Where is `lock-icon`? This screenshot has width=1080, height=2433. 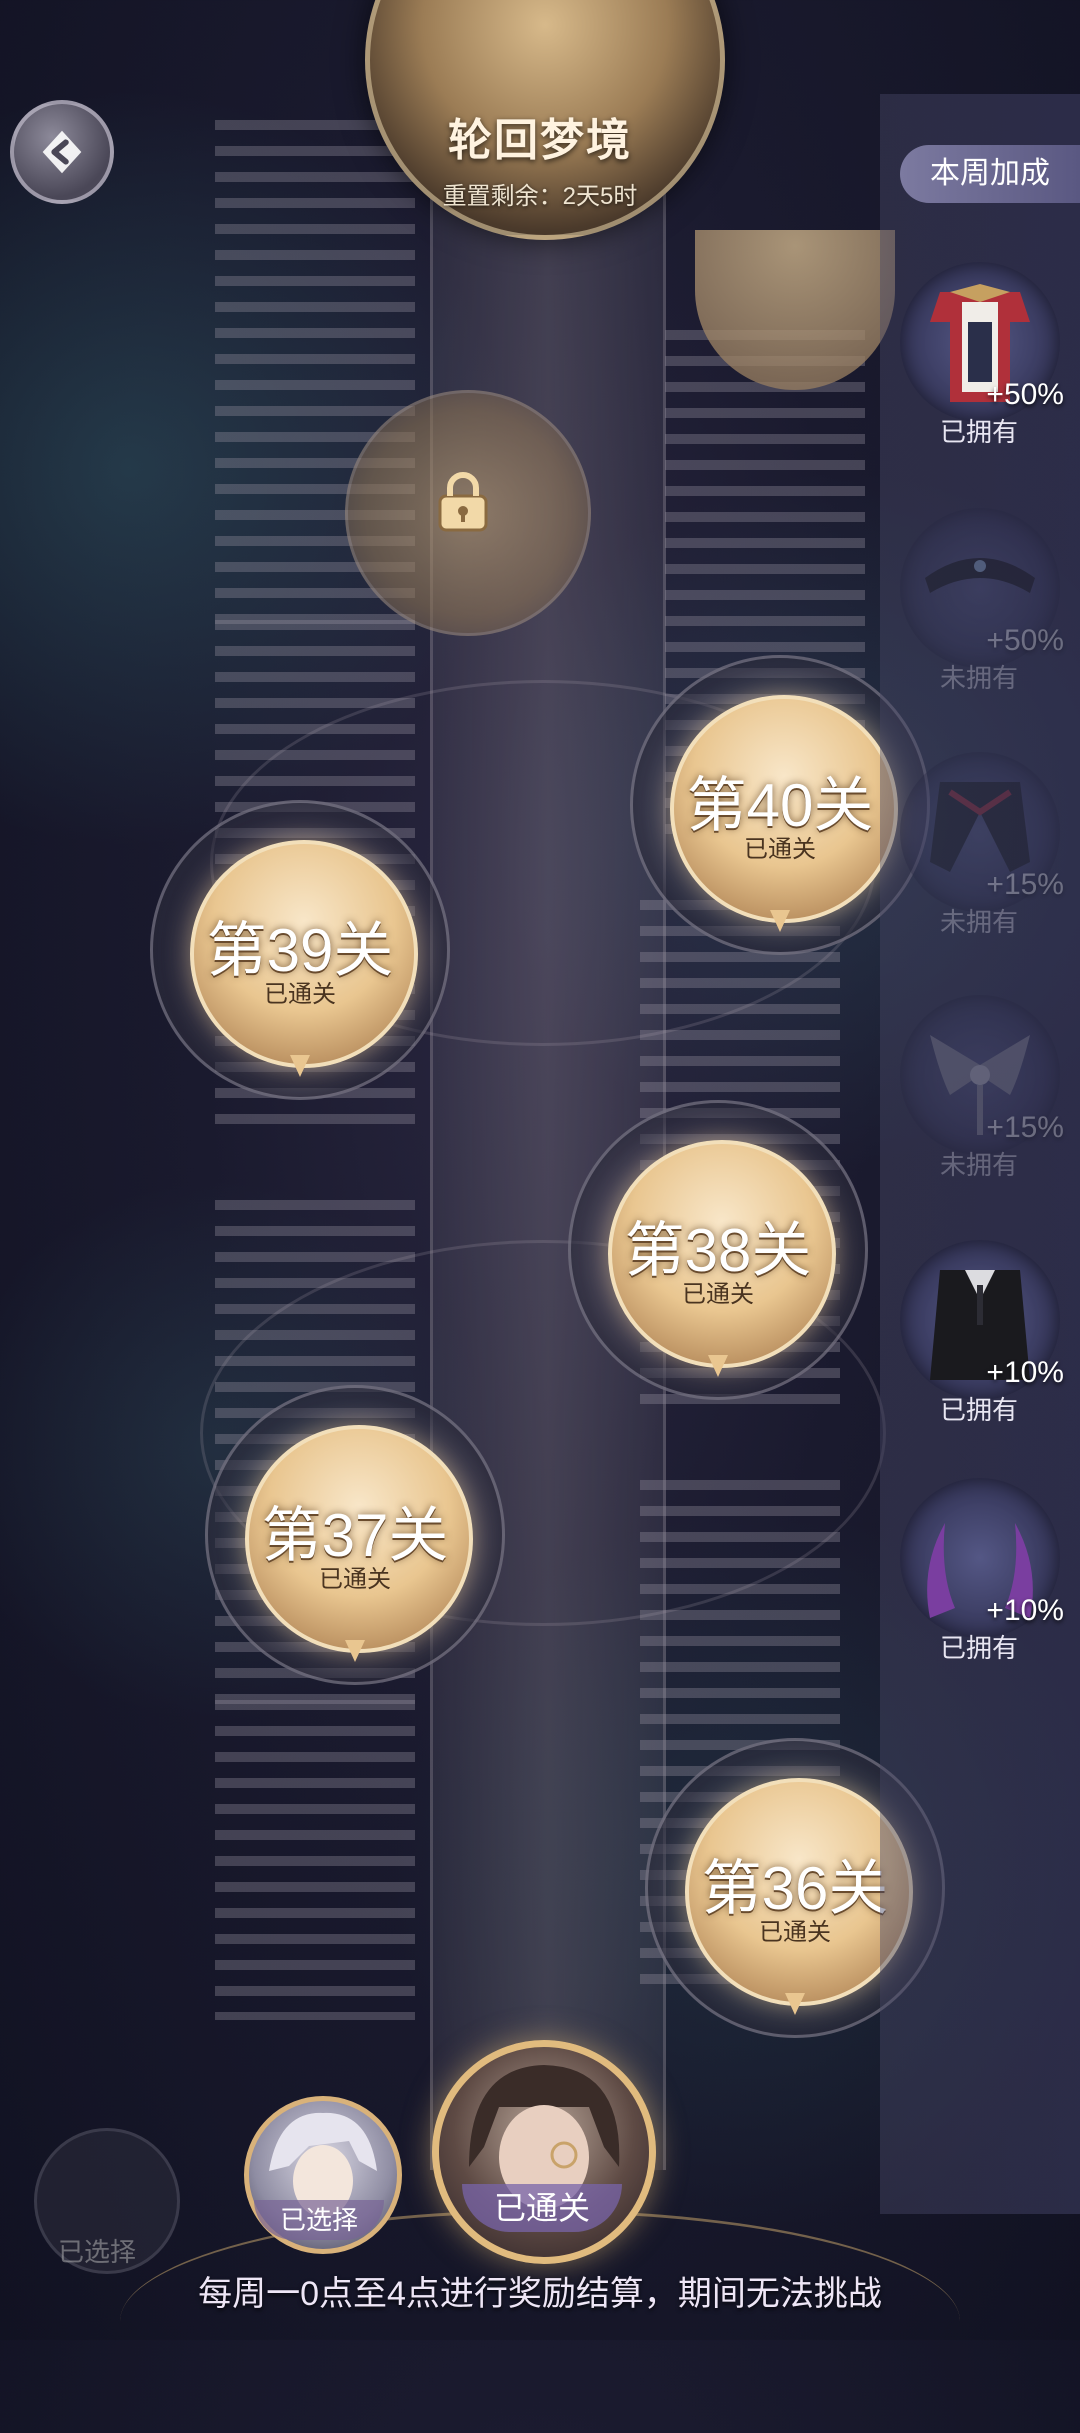
lock-icon is located at coordinates (463, 502).